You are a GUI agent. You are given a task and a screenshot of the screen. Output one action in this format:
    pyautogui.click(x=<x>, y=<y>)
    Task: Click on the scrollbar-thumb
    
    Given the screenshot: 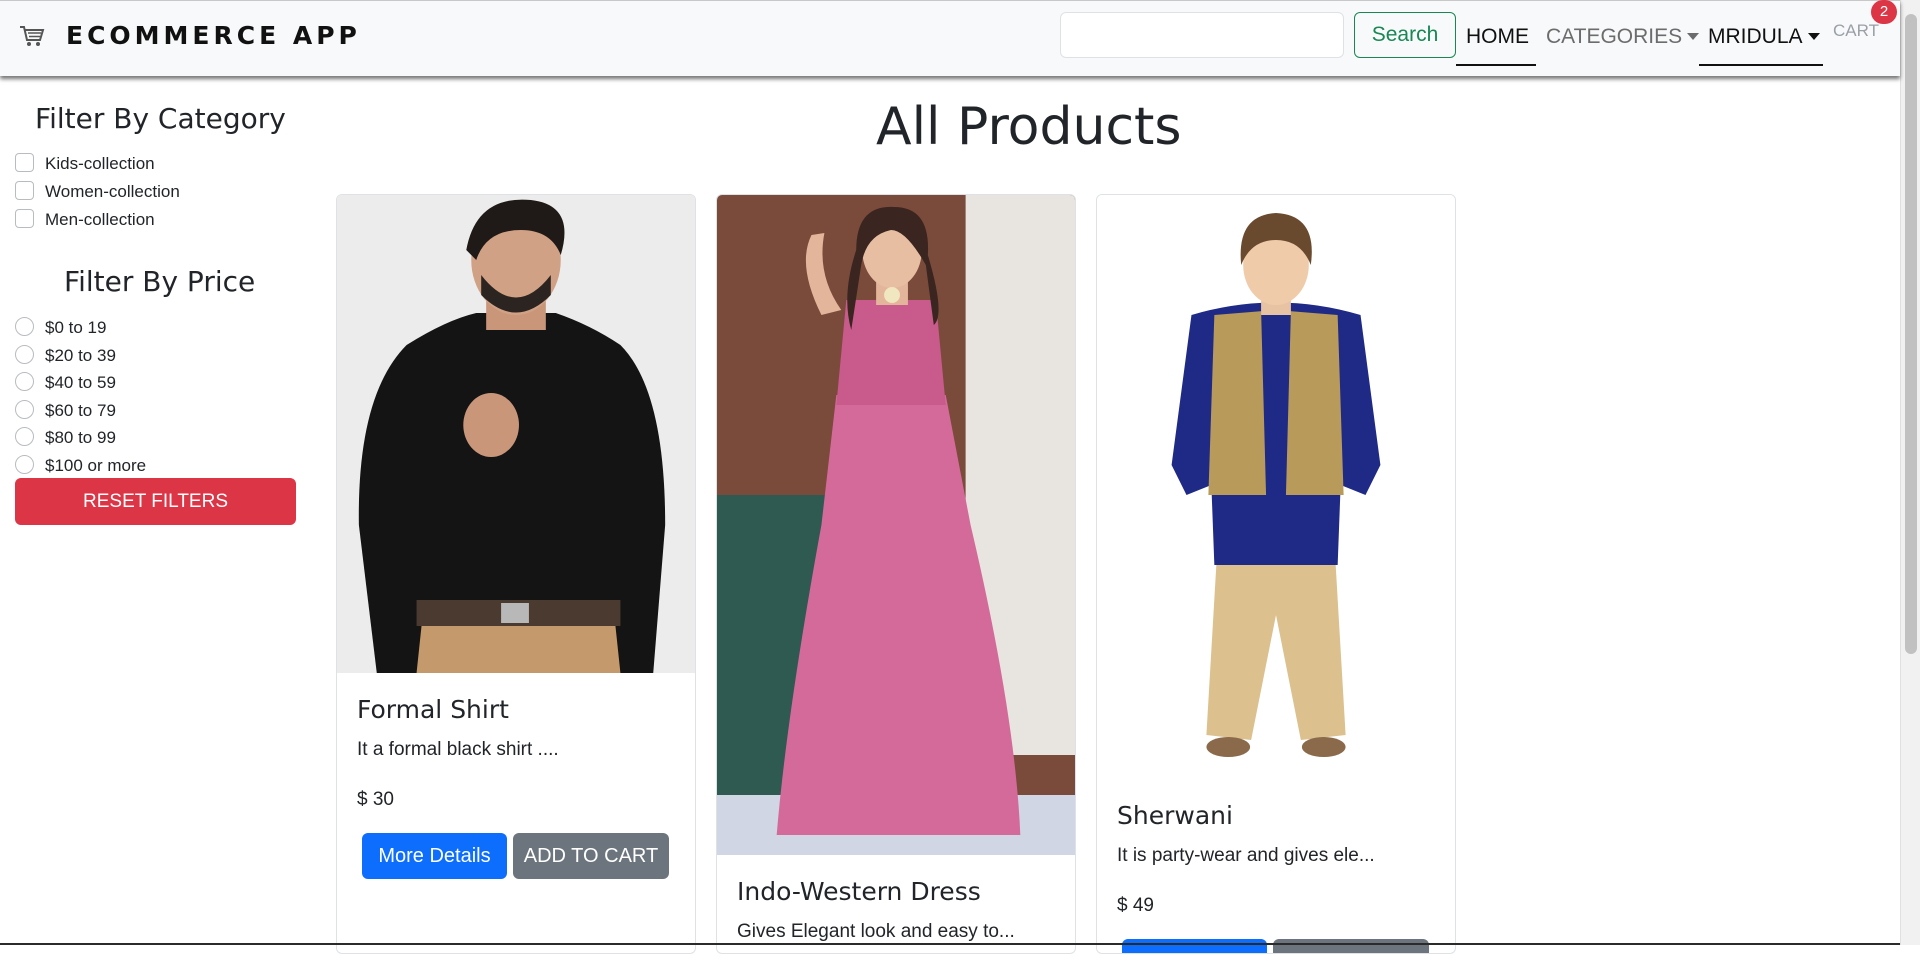 What is the action you would take?
    pyautogui.click(x=1911, y=334)
    